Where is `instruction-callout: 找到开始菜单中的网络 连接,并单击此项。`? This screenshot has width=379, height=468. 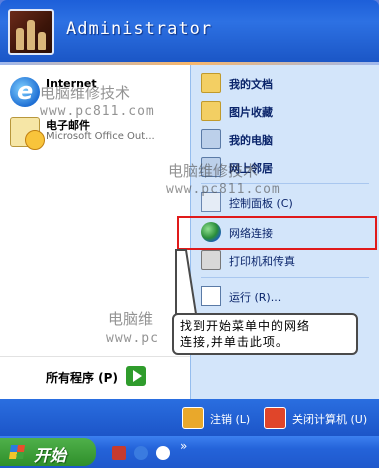 instruction-callout: 找到开始菜单中的网络 连接,并单击此项。 is located at coordinates (265, 334).